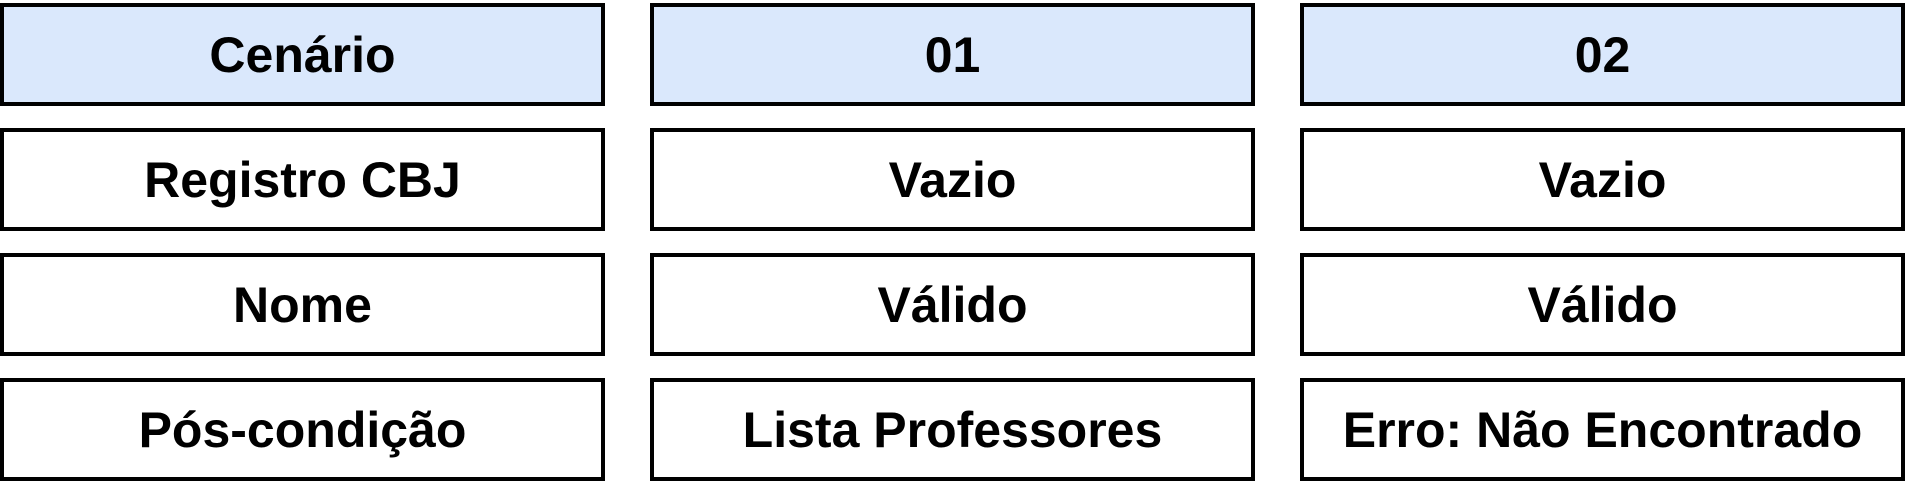 The image size is (1905, 485). What do you see at coordinates (1602, 304) in the screenshot?
I see `nome-scenario-02-cell: Válido` at bounding box center [1602, 304].